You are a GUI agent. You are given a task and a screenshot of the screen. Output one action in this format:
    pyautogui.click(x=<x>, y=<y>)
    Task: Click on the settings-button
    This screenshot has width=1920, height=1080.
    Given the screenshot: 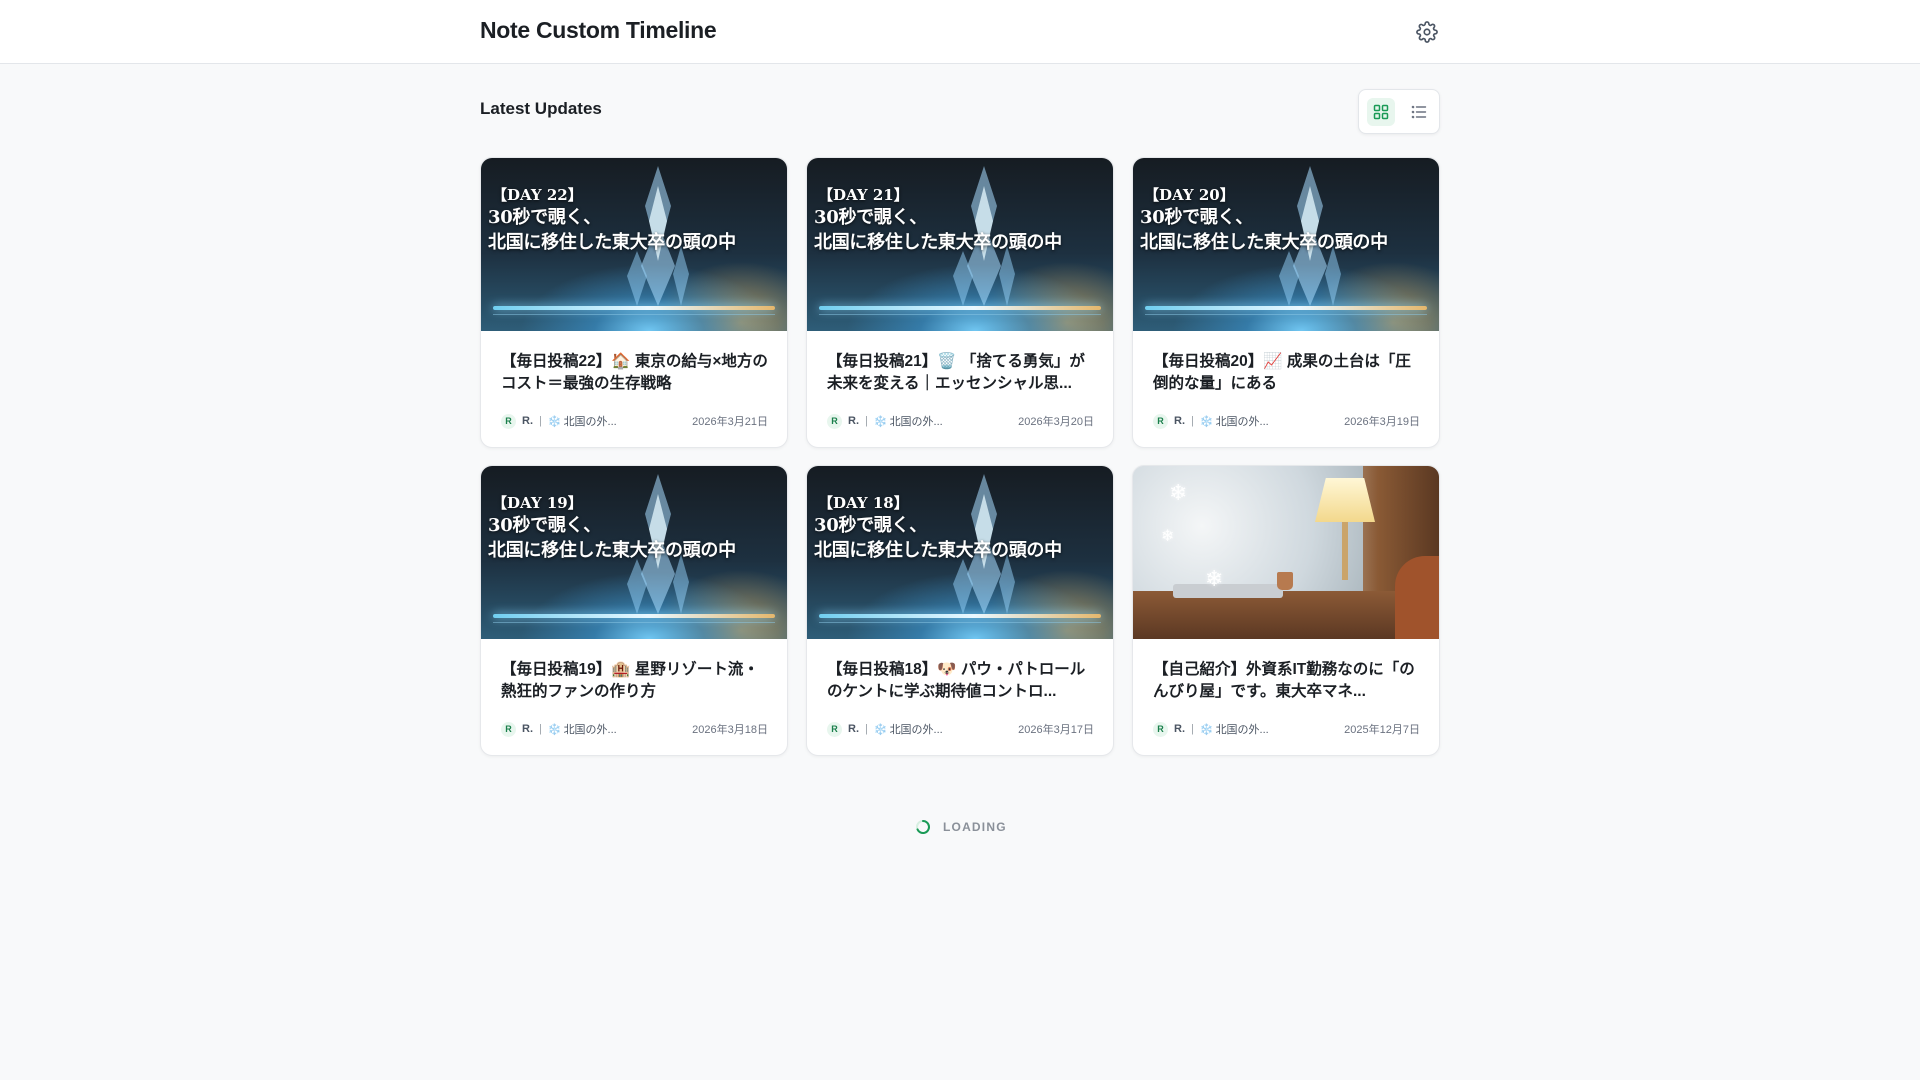 What is the action you would take?
    pyautogui.click(x=1427, y=32)
    